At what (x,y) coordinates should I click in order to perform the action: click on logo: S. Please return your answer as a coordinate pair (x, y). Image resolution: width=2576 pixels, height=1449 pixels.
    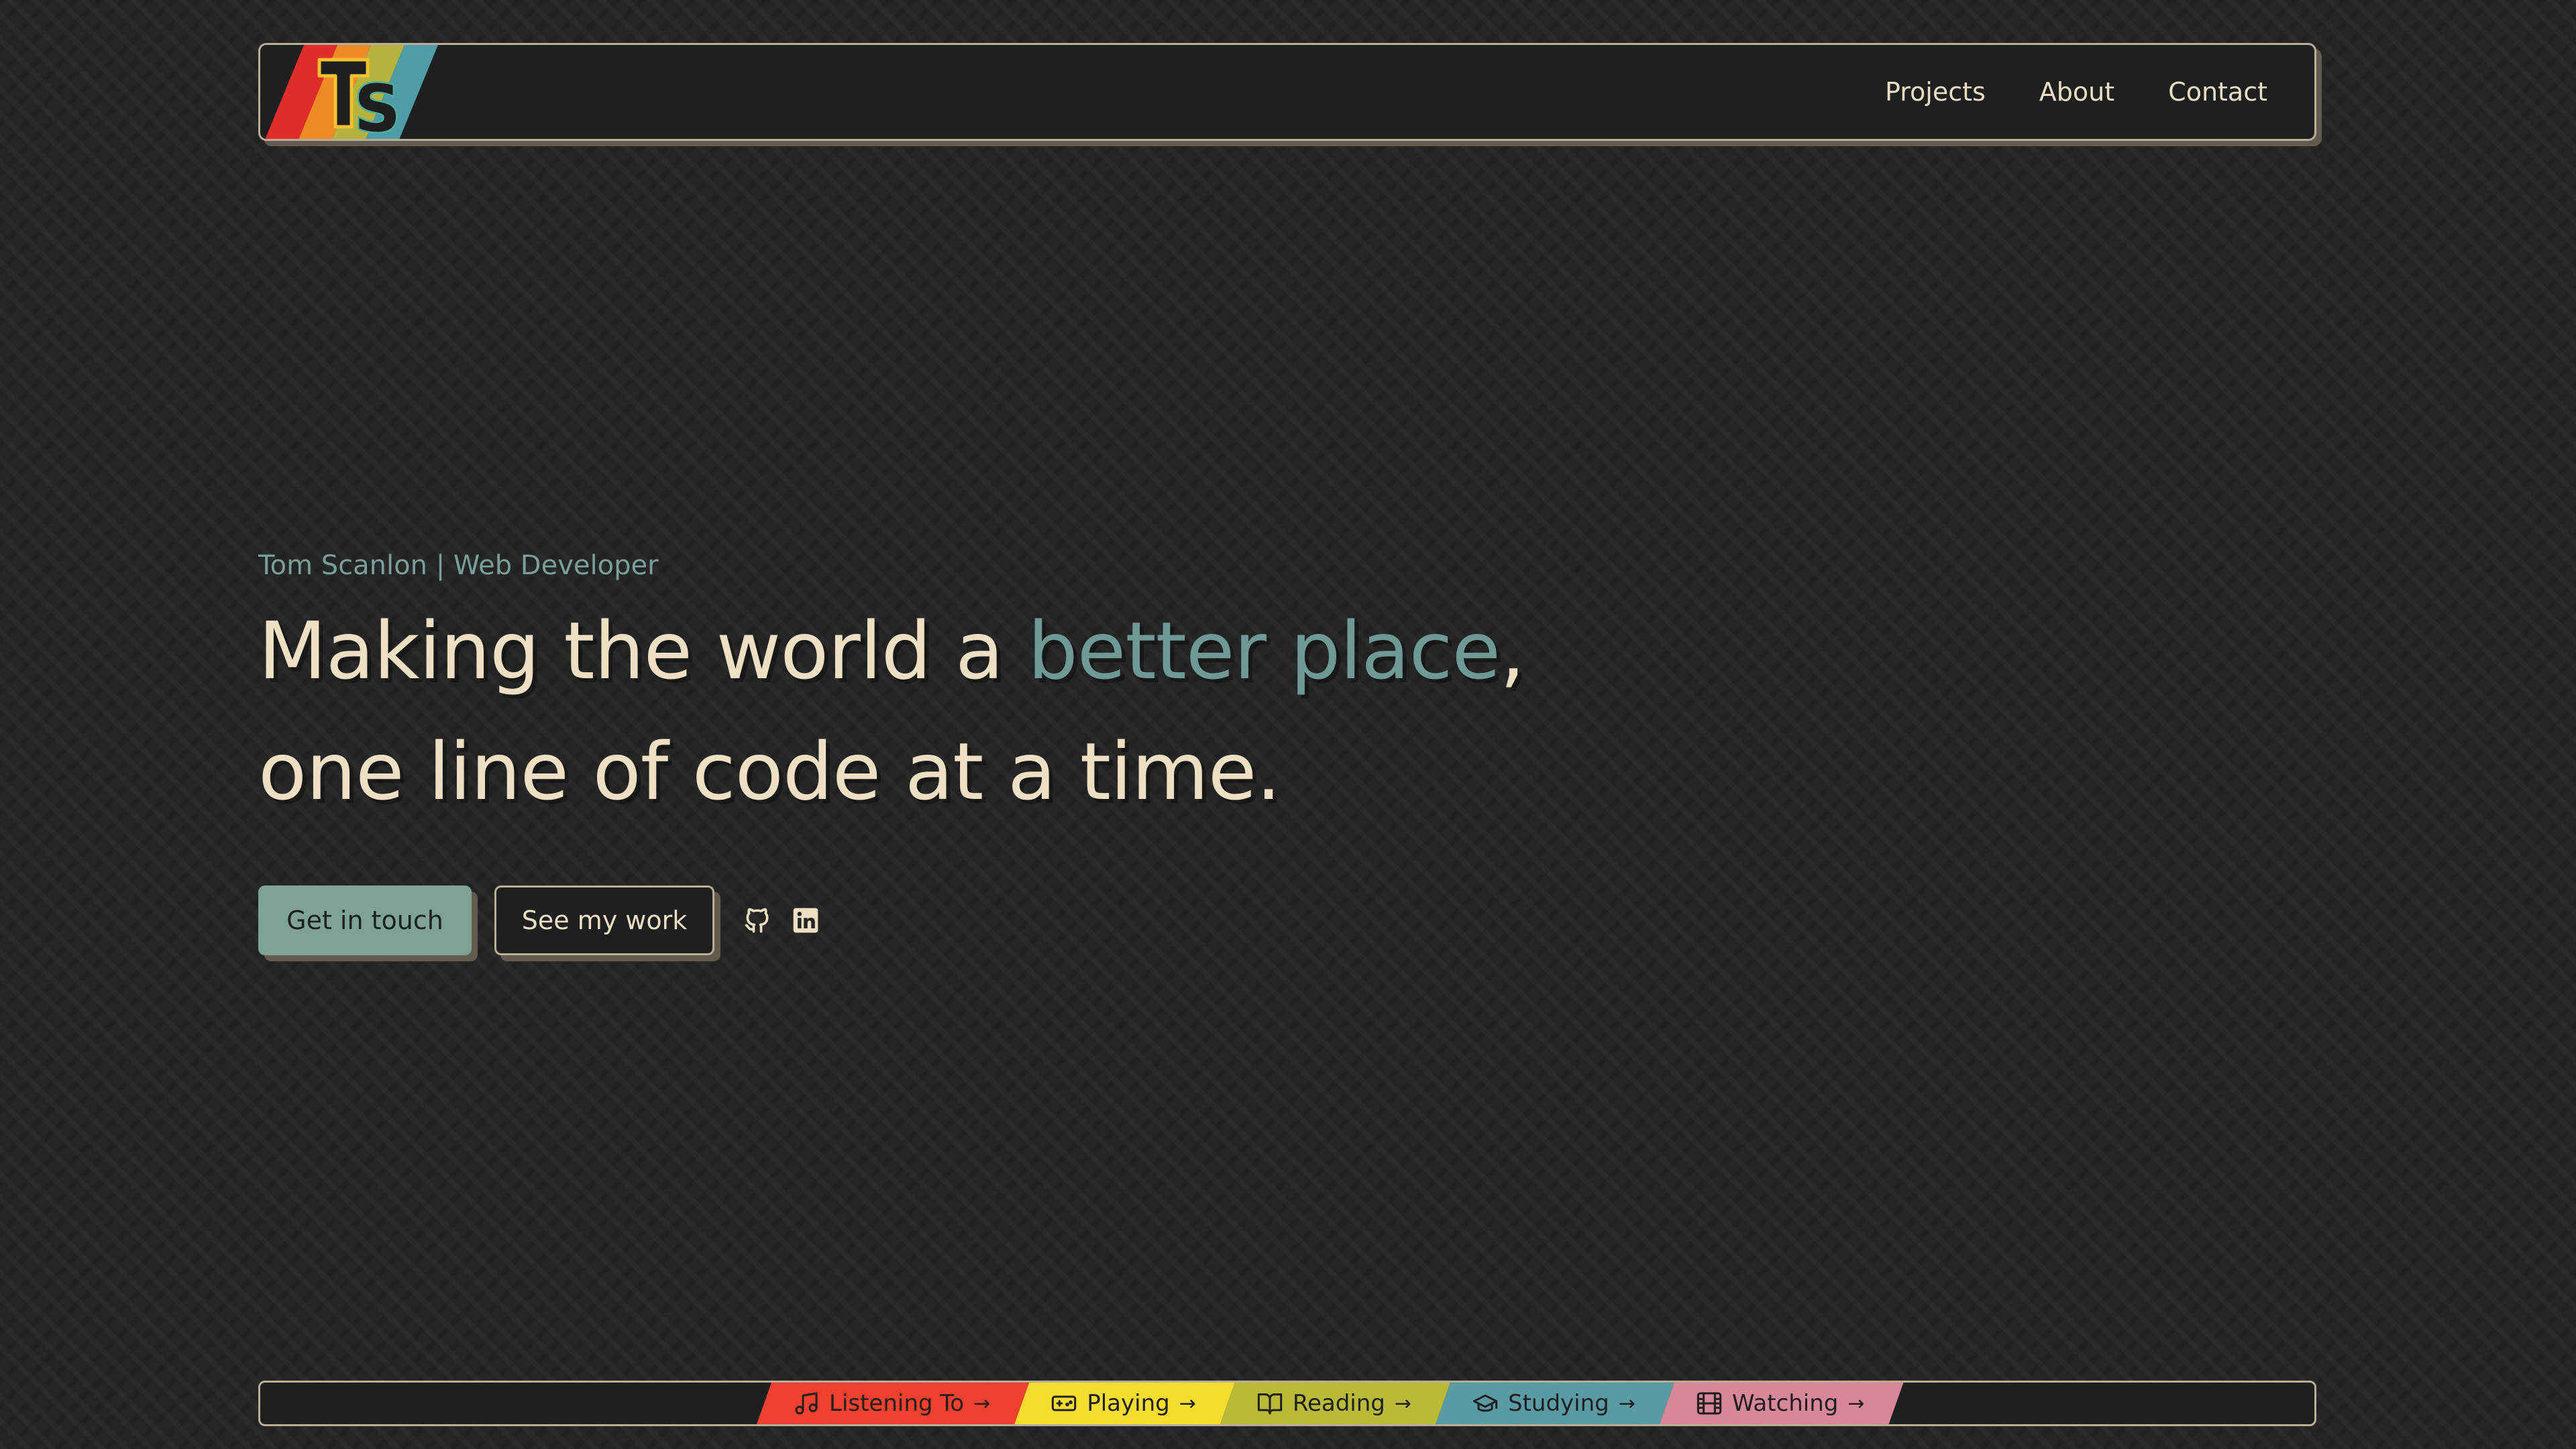
    Looking at the image, I should click on (364, 93).